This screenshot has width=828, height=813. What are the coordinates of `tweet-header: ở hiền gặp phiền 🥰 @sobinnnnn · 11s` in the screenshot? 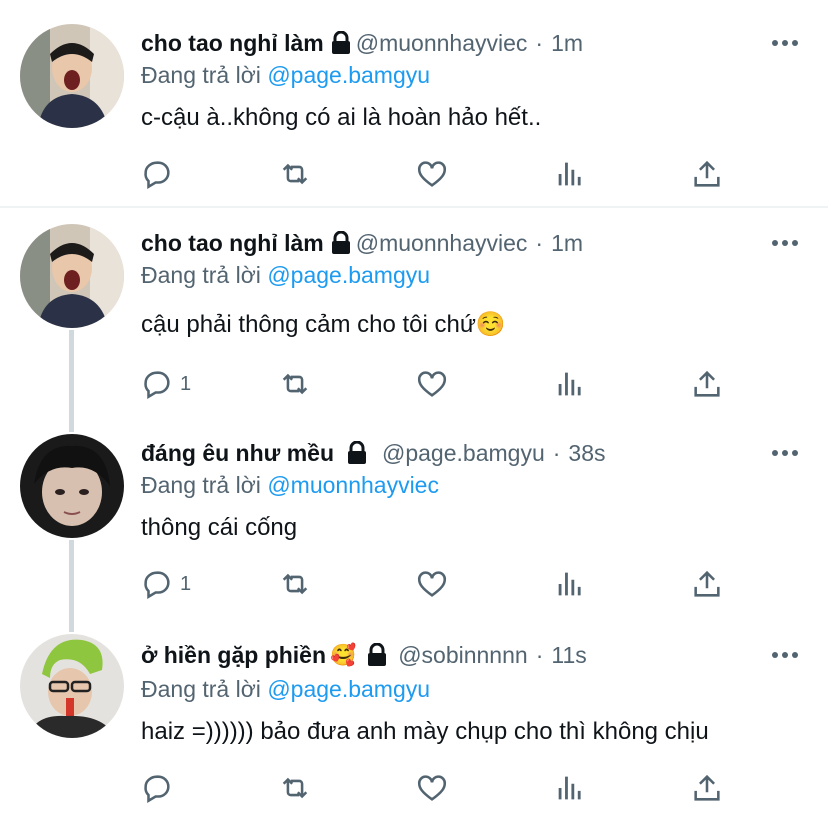 It's located at (364, 655).